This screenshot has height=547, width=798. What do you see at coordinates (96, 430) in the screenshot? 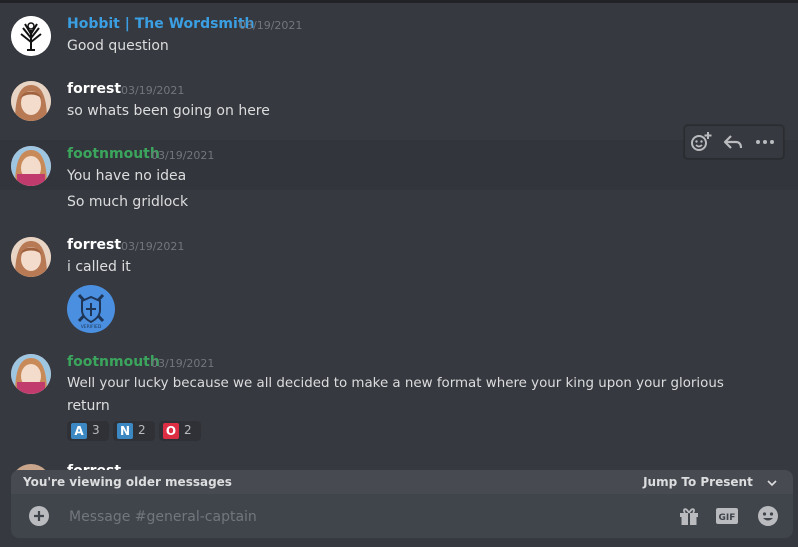
I see `reaction-count: 3` at bounding box center [96, 430].